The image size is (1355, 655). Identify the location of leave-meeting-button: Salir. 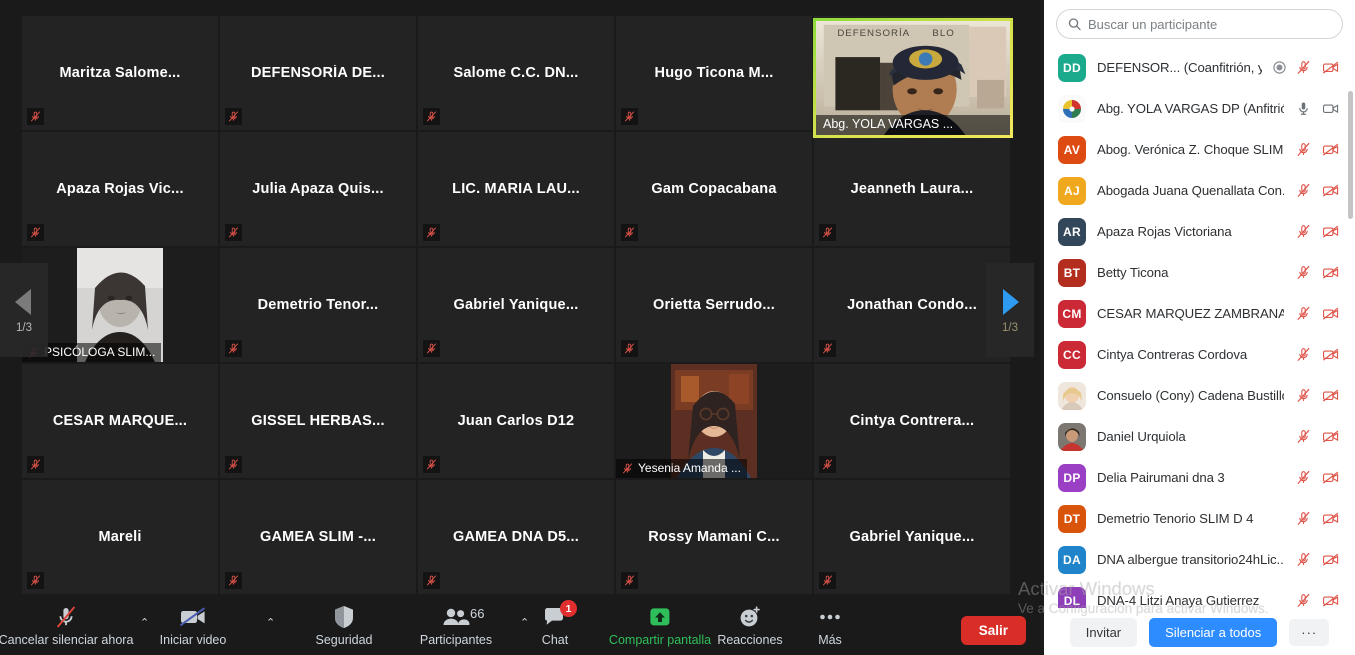
(993, 630).